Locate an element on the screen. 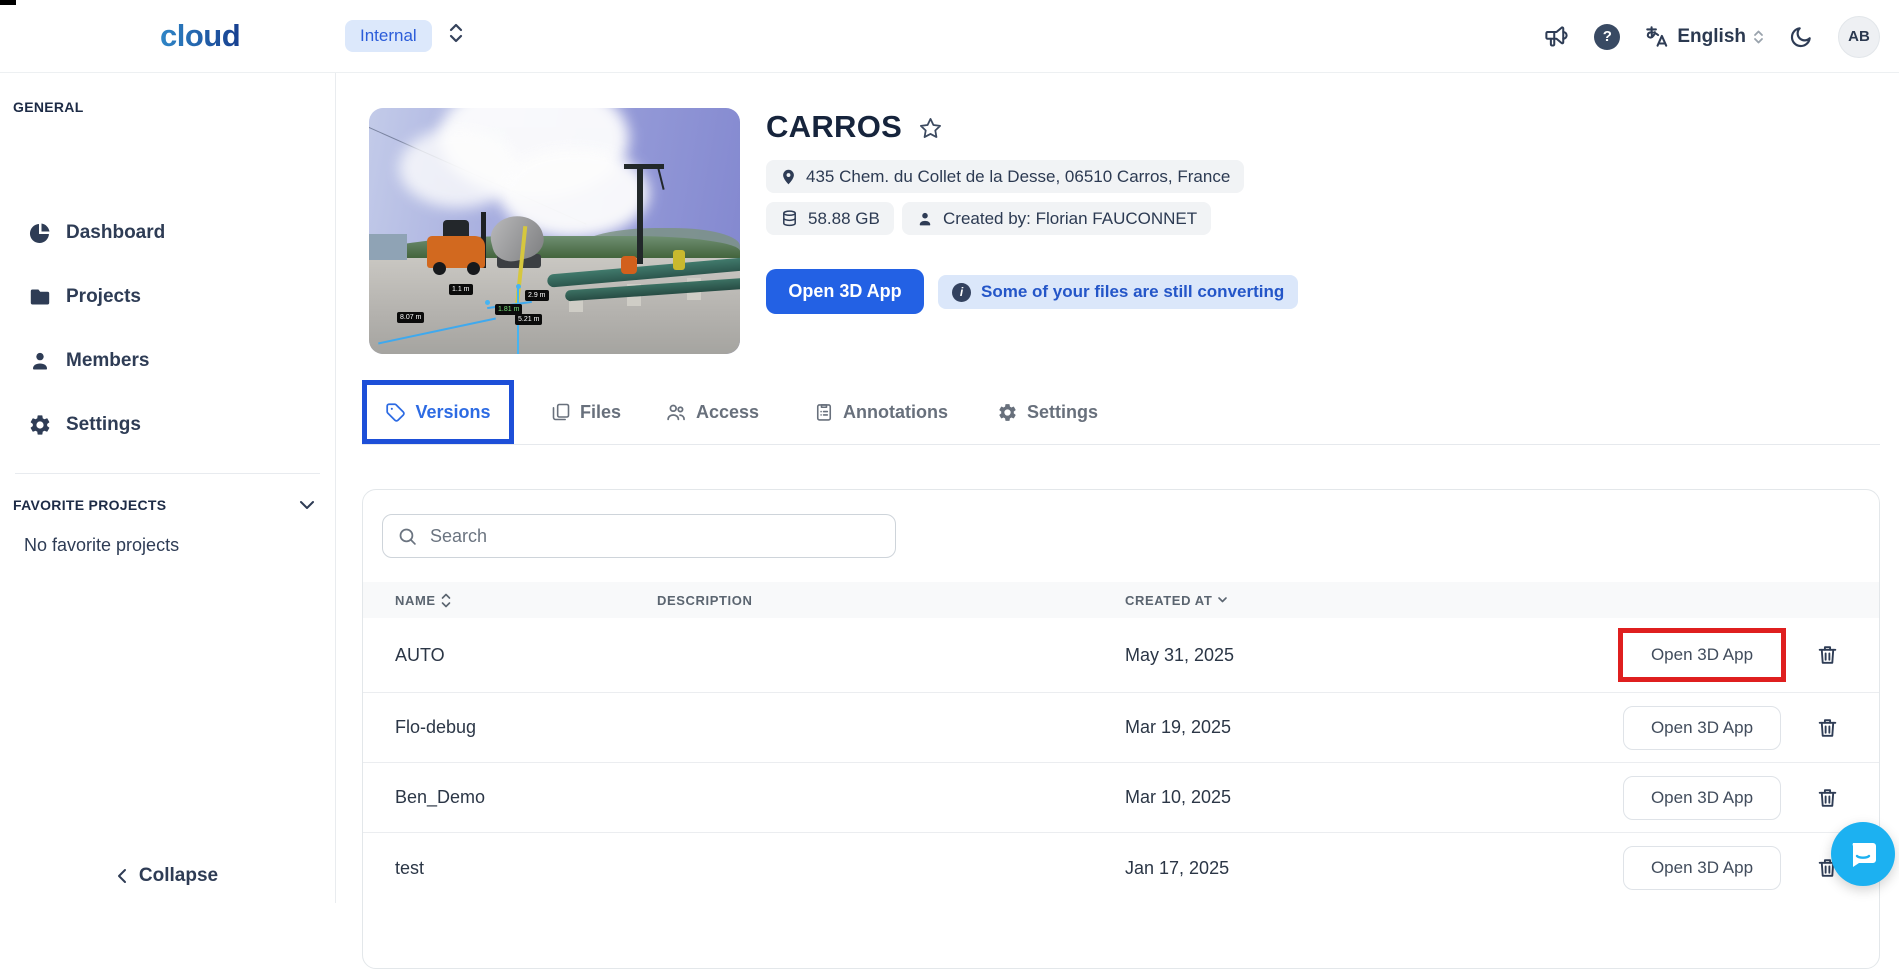 The width and height of the screenshot is (1899, 969). chat-widget-button is located at coordinates (1863, 854).